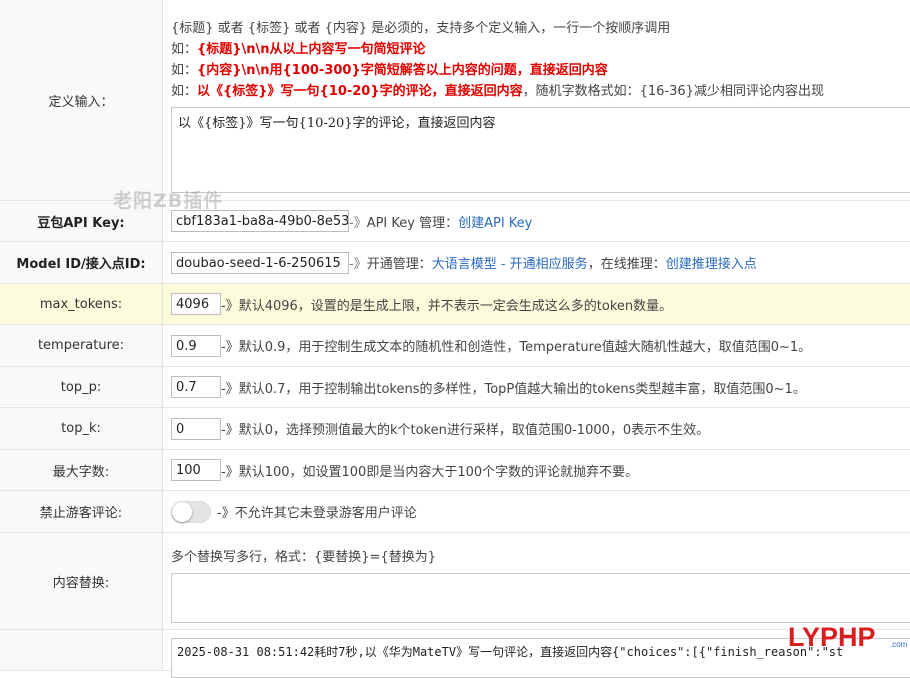 This screenshot has width=910, height=678. I want to click on example-2-text: {内容}\n\n用{100-300}字简短解答以上内容的问题，直接返回内容, so click(402, 70).